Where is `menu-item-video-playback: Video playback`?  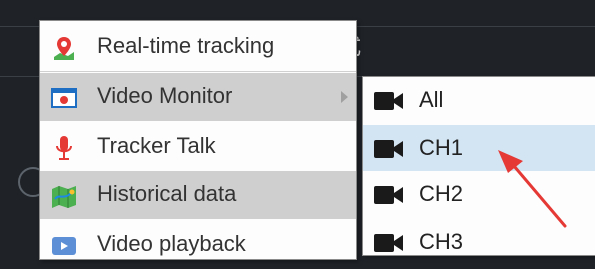 menu-item-video-playback: Video playback is located at coordinates (198, 245).